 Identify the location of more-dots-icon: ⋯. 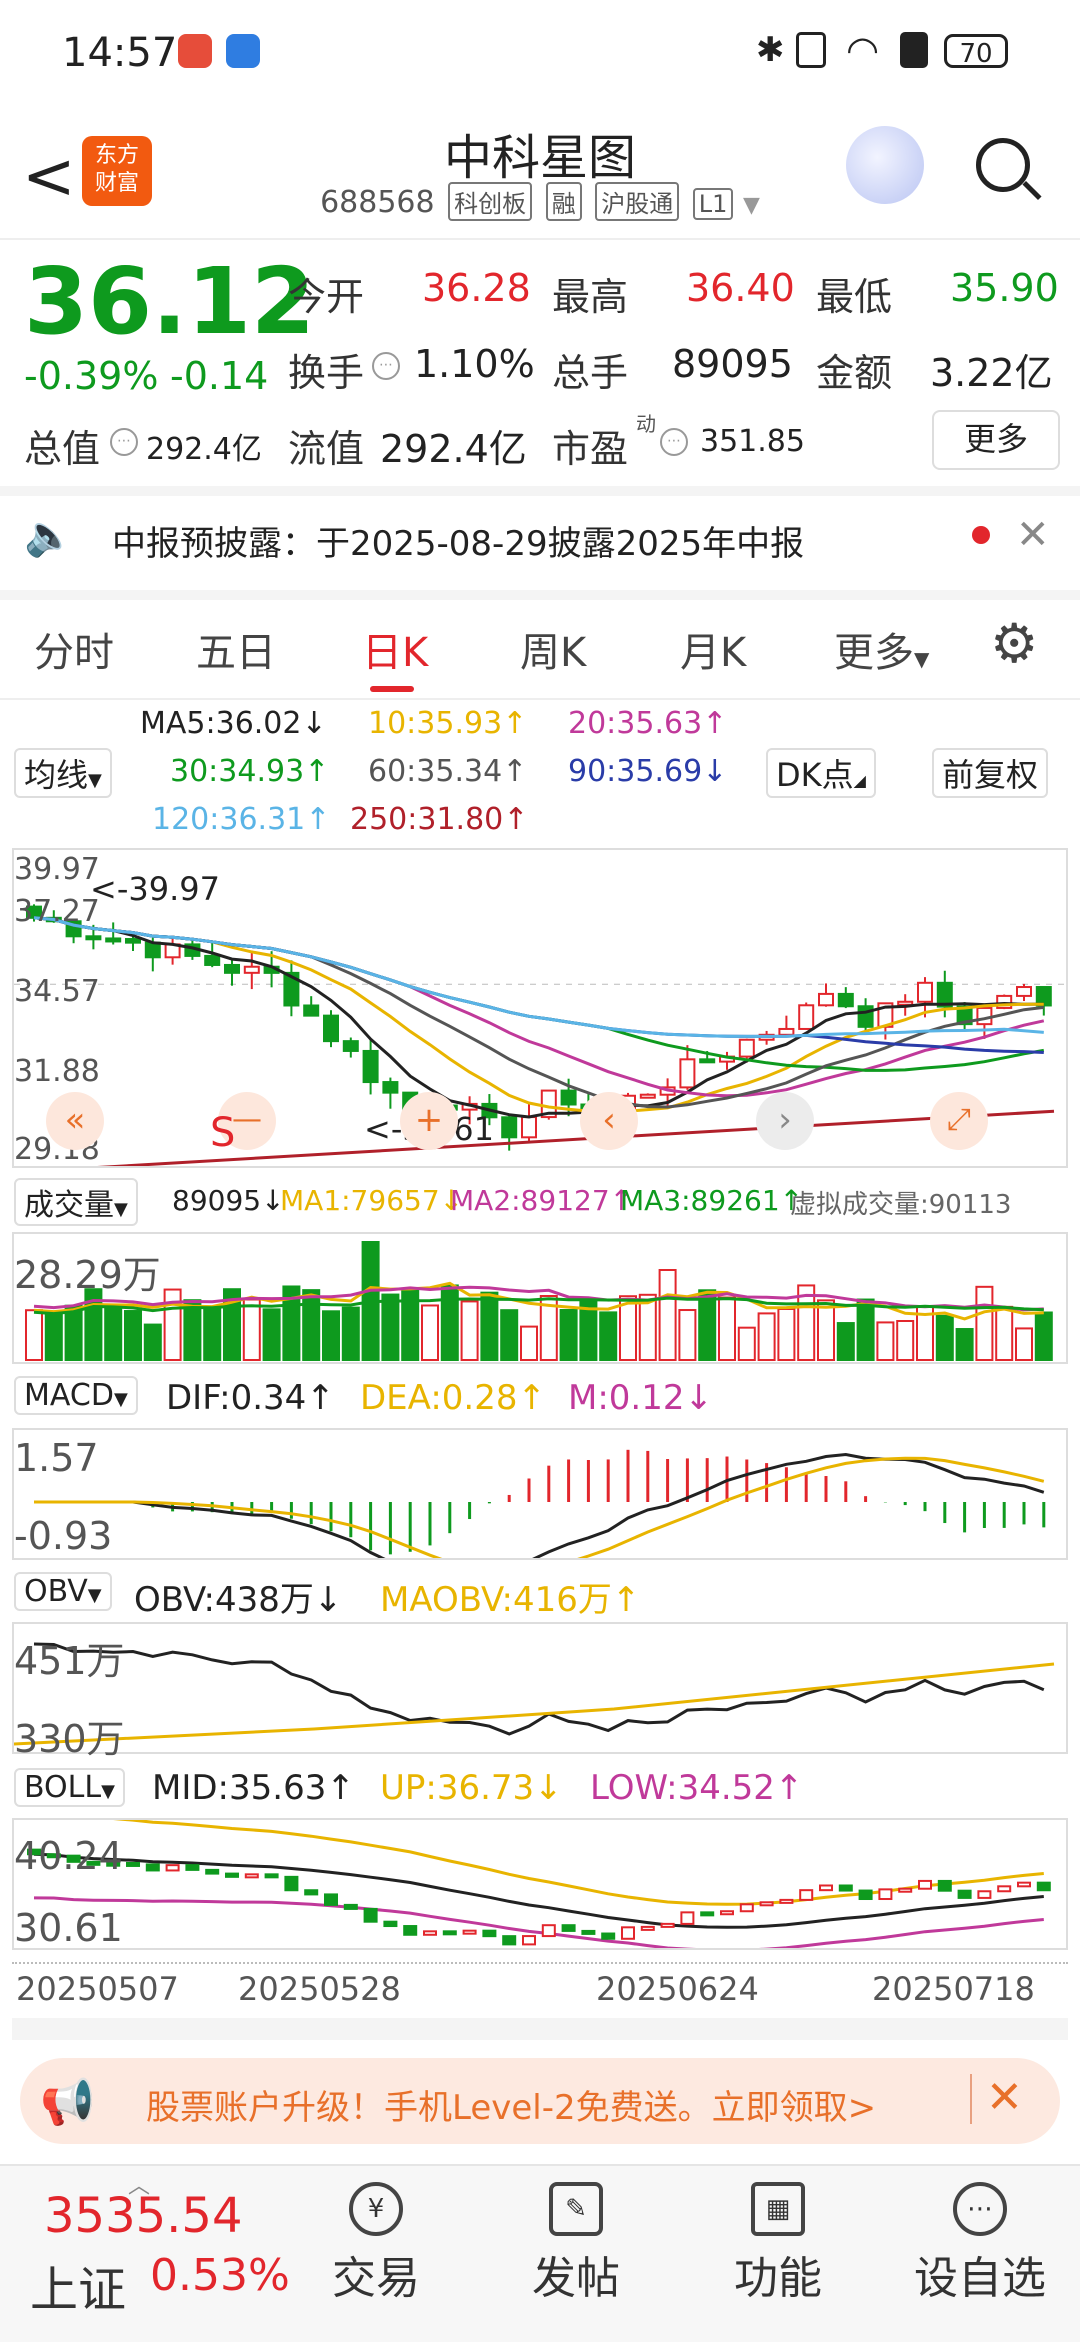
(980, 2209).